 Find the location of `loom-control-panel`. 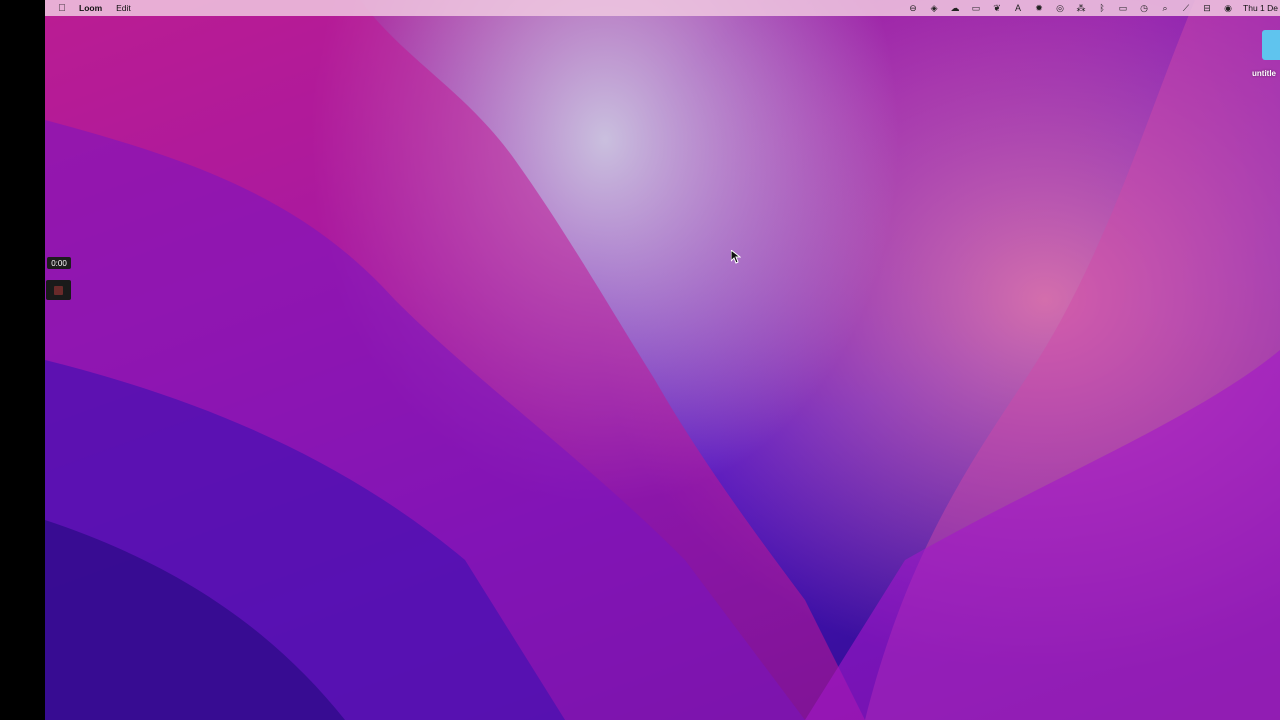

loom-control-panel is located at coordinates (58, 290).